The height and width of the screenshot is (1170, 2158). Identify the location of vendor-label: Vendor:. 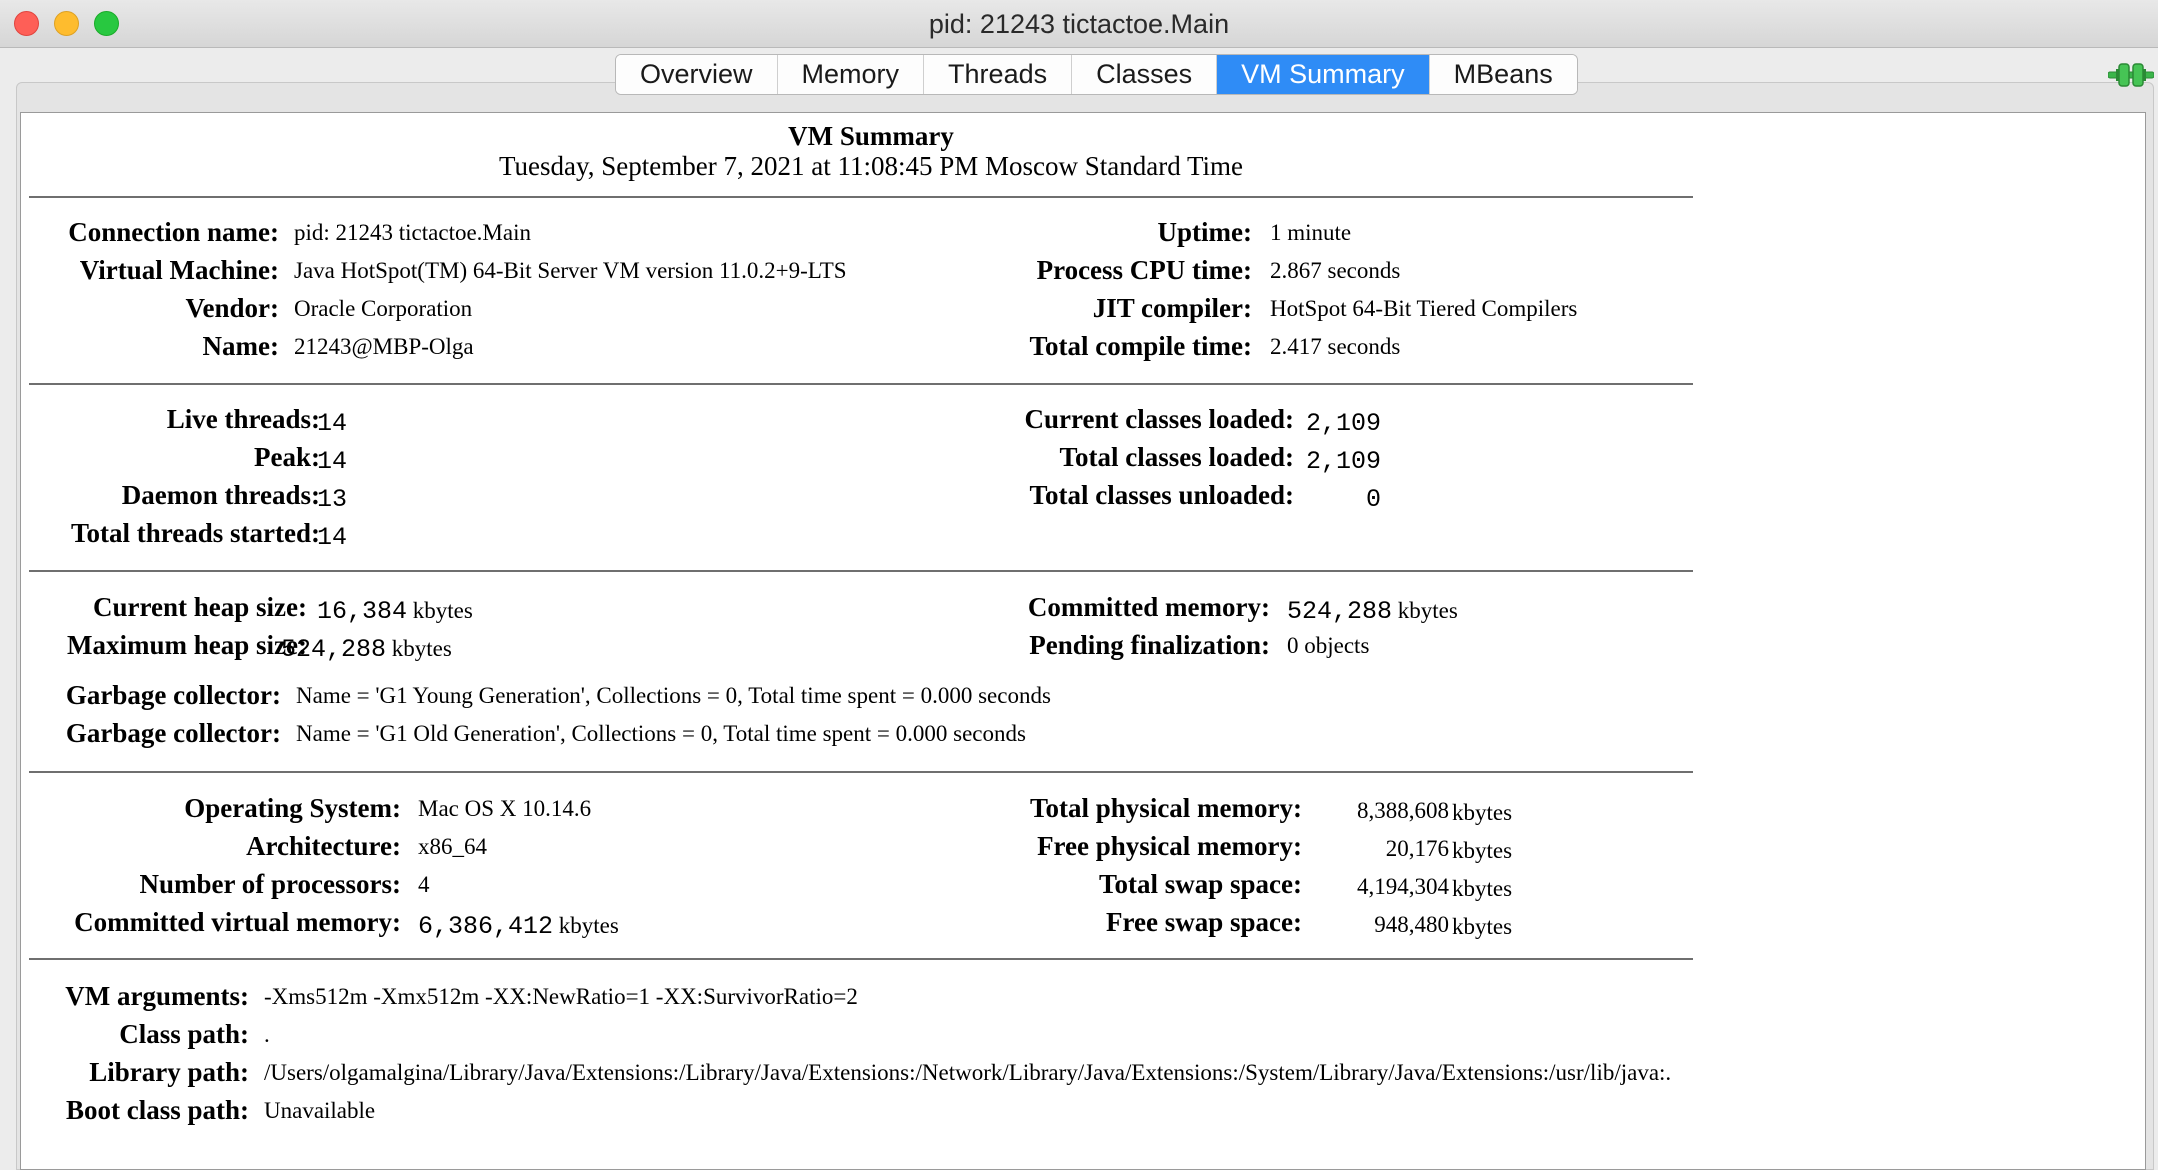
(232, 308).